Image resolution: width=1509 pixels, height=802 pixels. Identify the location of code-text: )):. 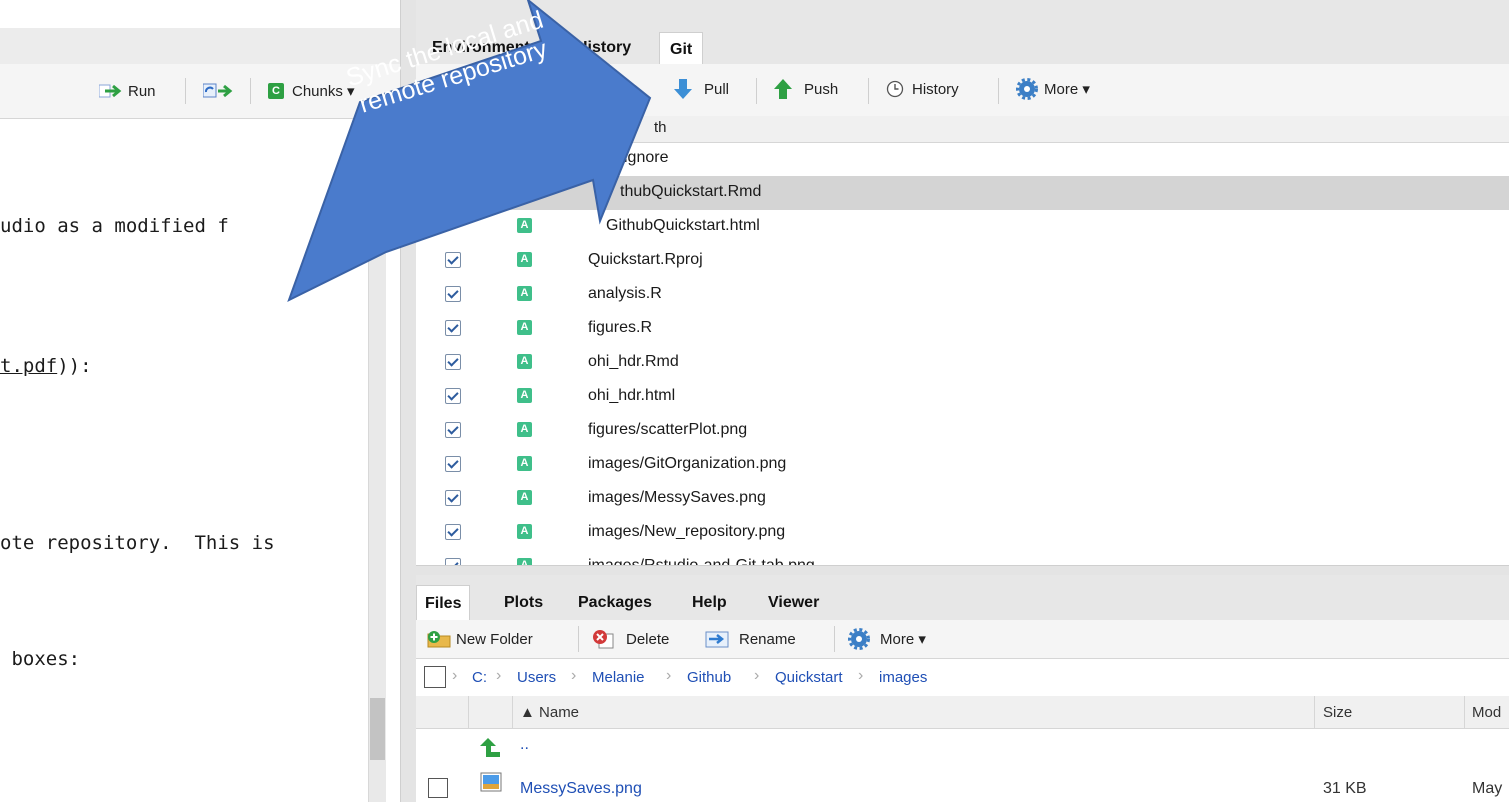
(74, 366).